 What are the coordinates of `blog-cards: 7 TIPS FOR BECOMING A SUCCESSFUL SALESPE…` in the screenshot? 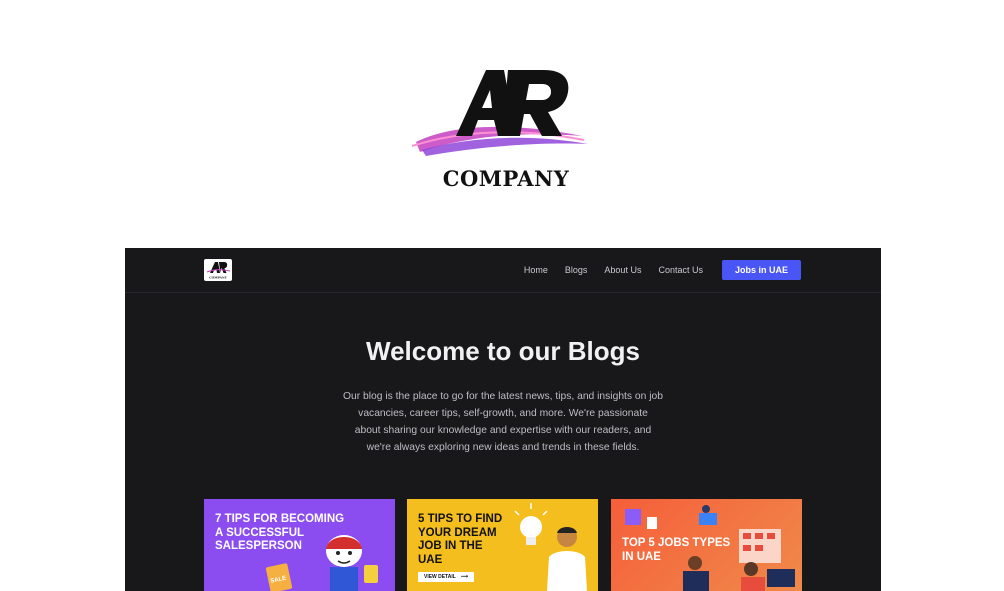 It's located at (503, 545).